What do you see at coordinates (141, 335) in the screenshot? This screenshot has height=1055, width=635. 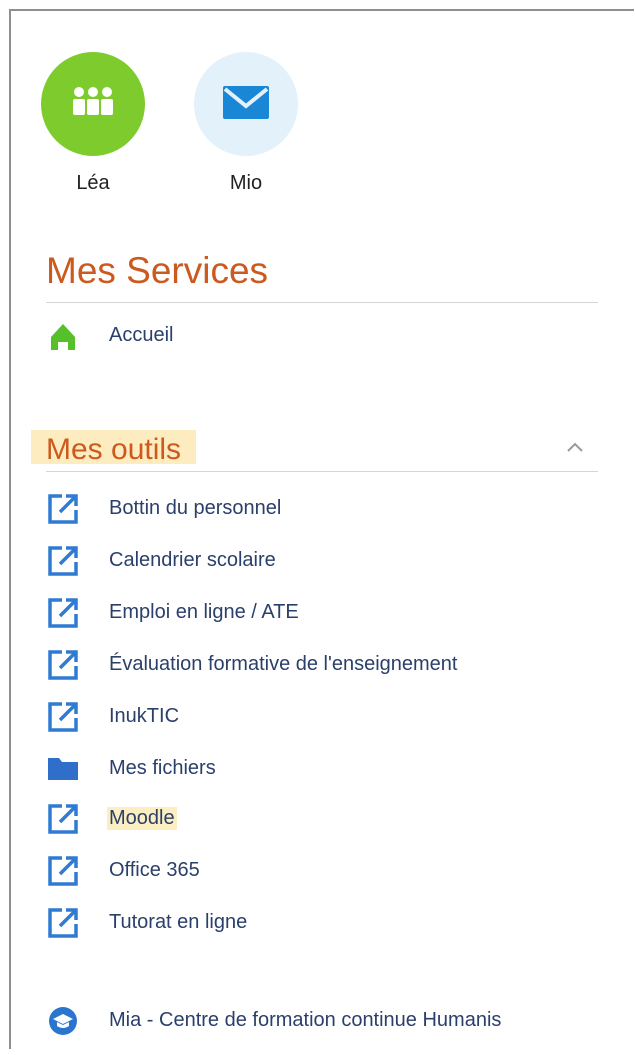 I see `nav-item-label: Accueil` at bounding box center [141, 335].